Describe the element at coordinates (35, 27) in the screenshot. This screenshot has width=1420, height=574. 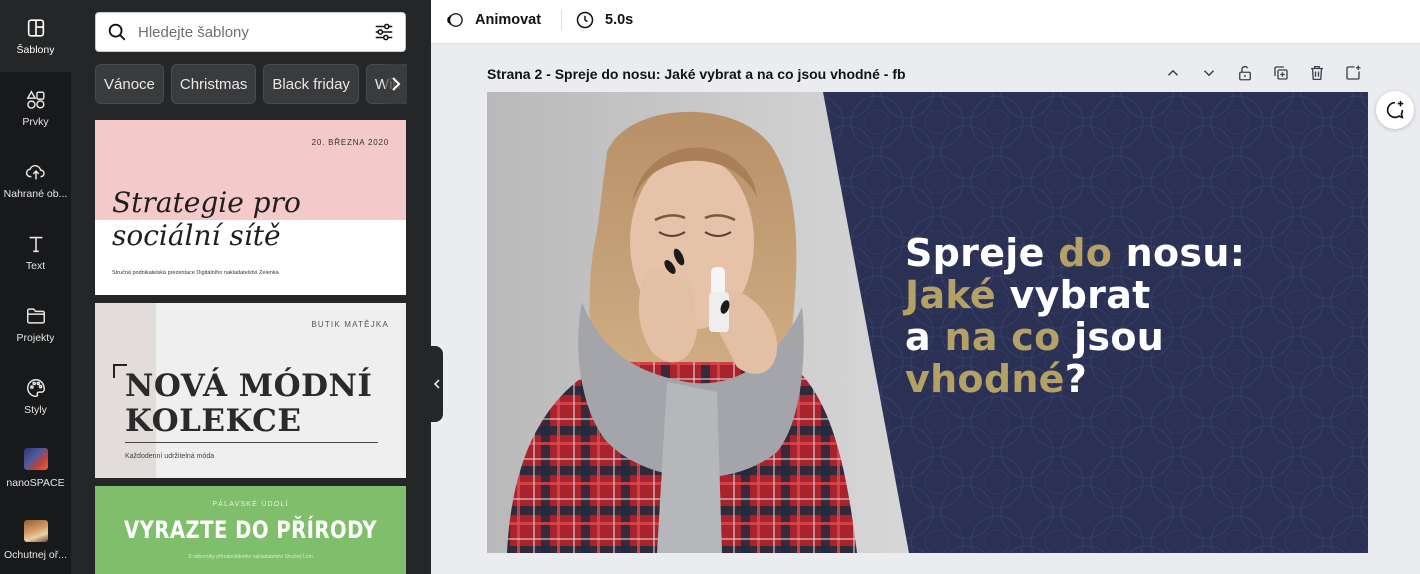
I see `templates-icon` at that location.